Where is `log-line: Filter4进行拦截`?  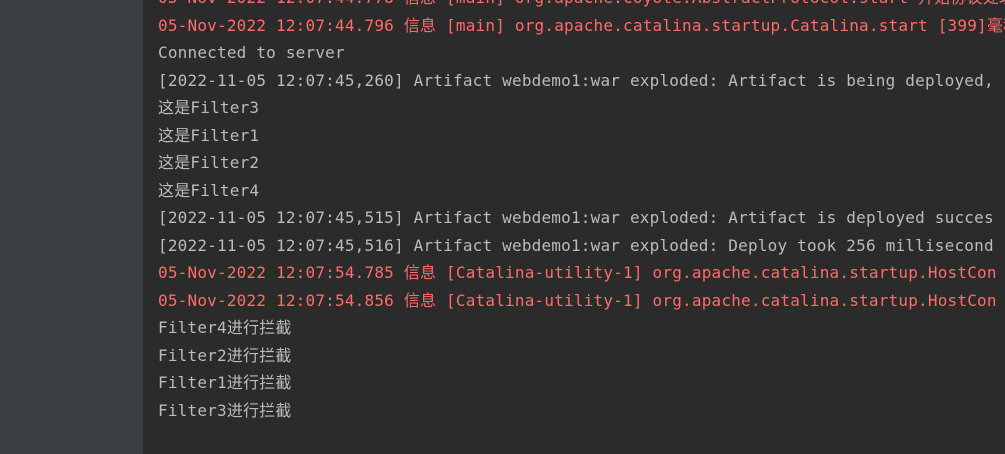 log-line: Filter4进行拦截 is located at coordinates (225, 327).